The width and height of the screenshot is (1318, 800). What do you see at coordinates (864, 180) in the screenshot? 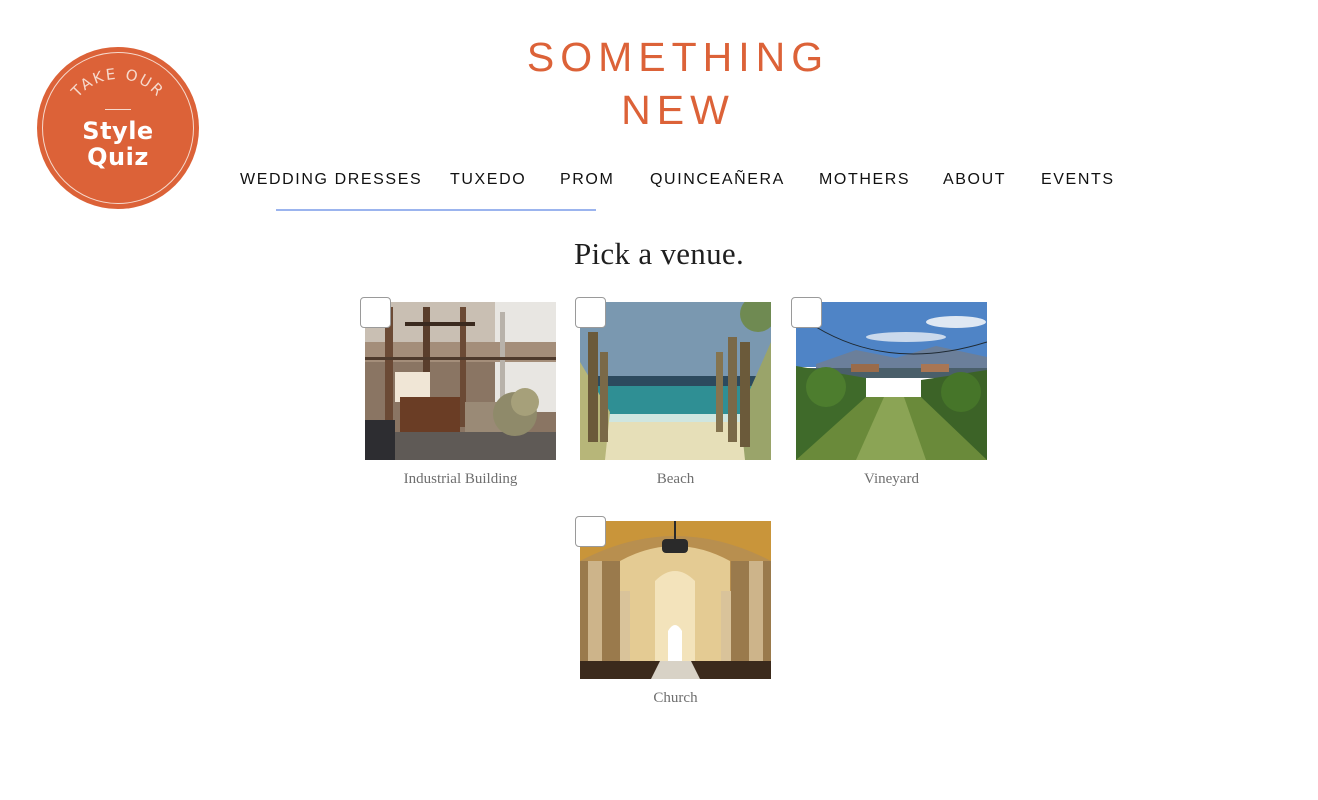
I see `nav-item-mothers: MOTHERS` at bounding box center [864, 180].